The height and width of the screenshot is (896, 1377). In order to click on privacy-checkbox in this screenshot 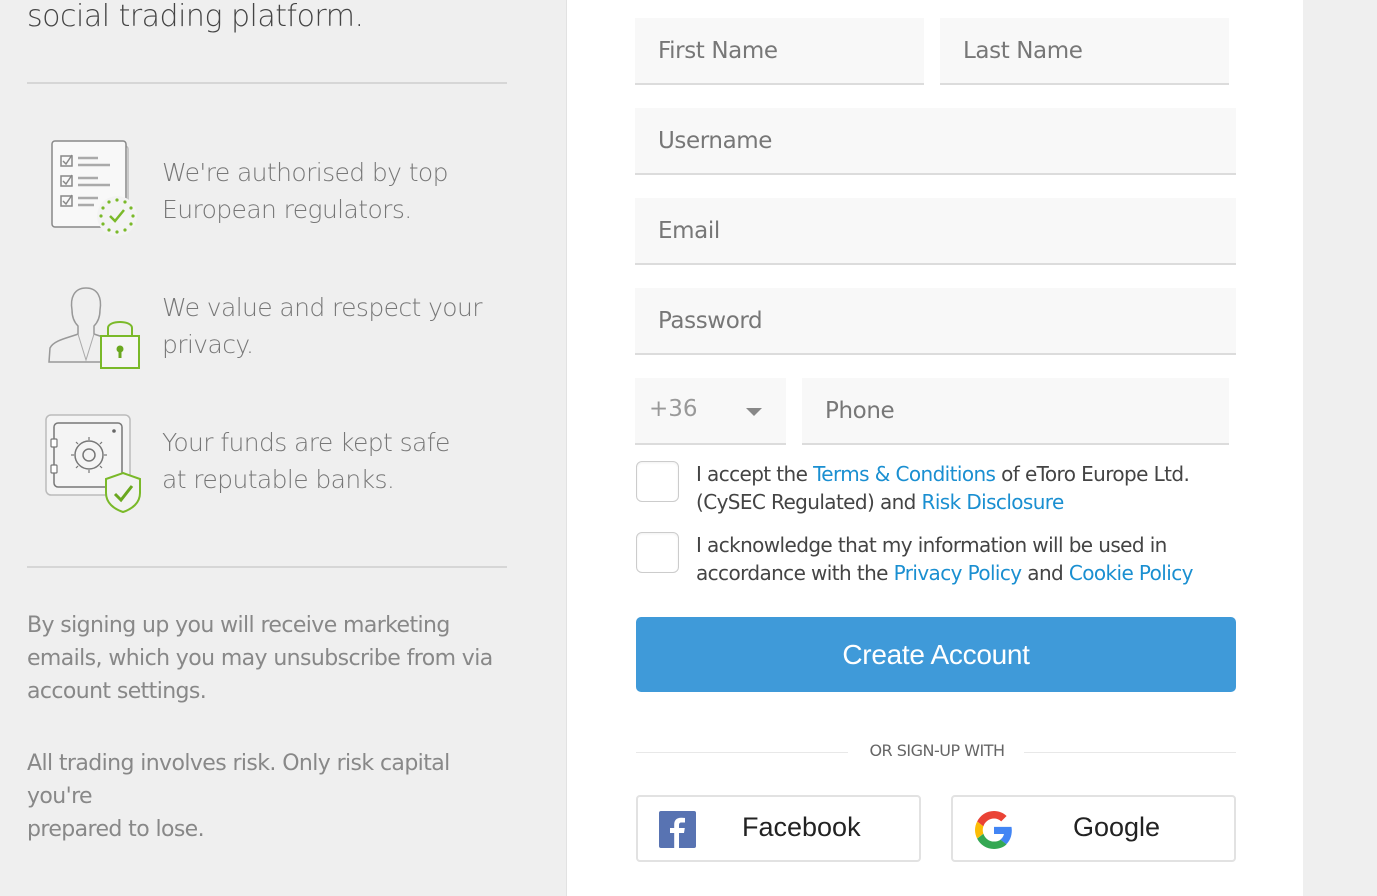, I will do `click(657, 552)`.